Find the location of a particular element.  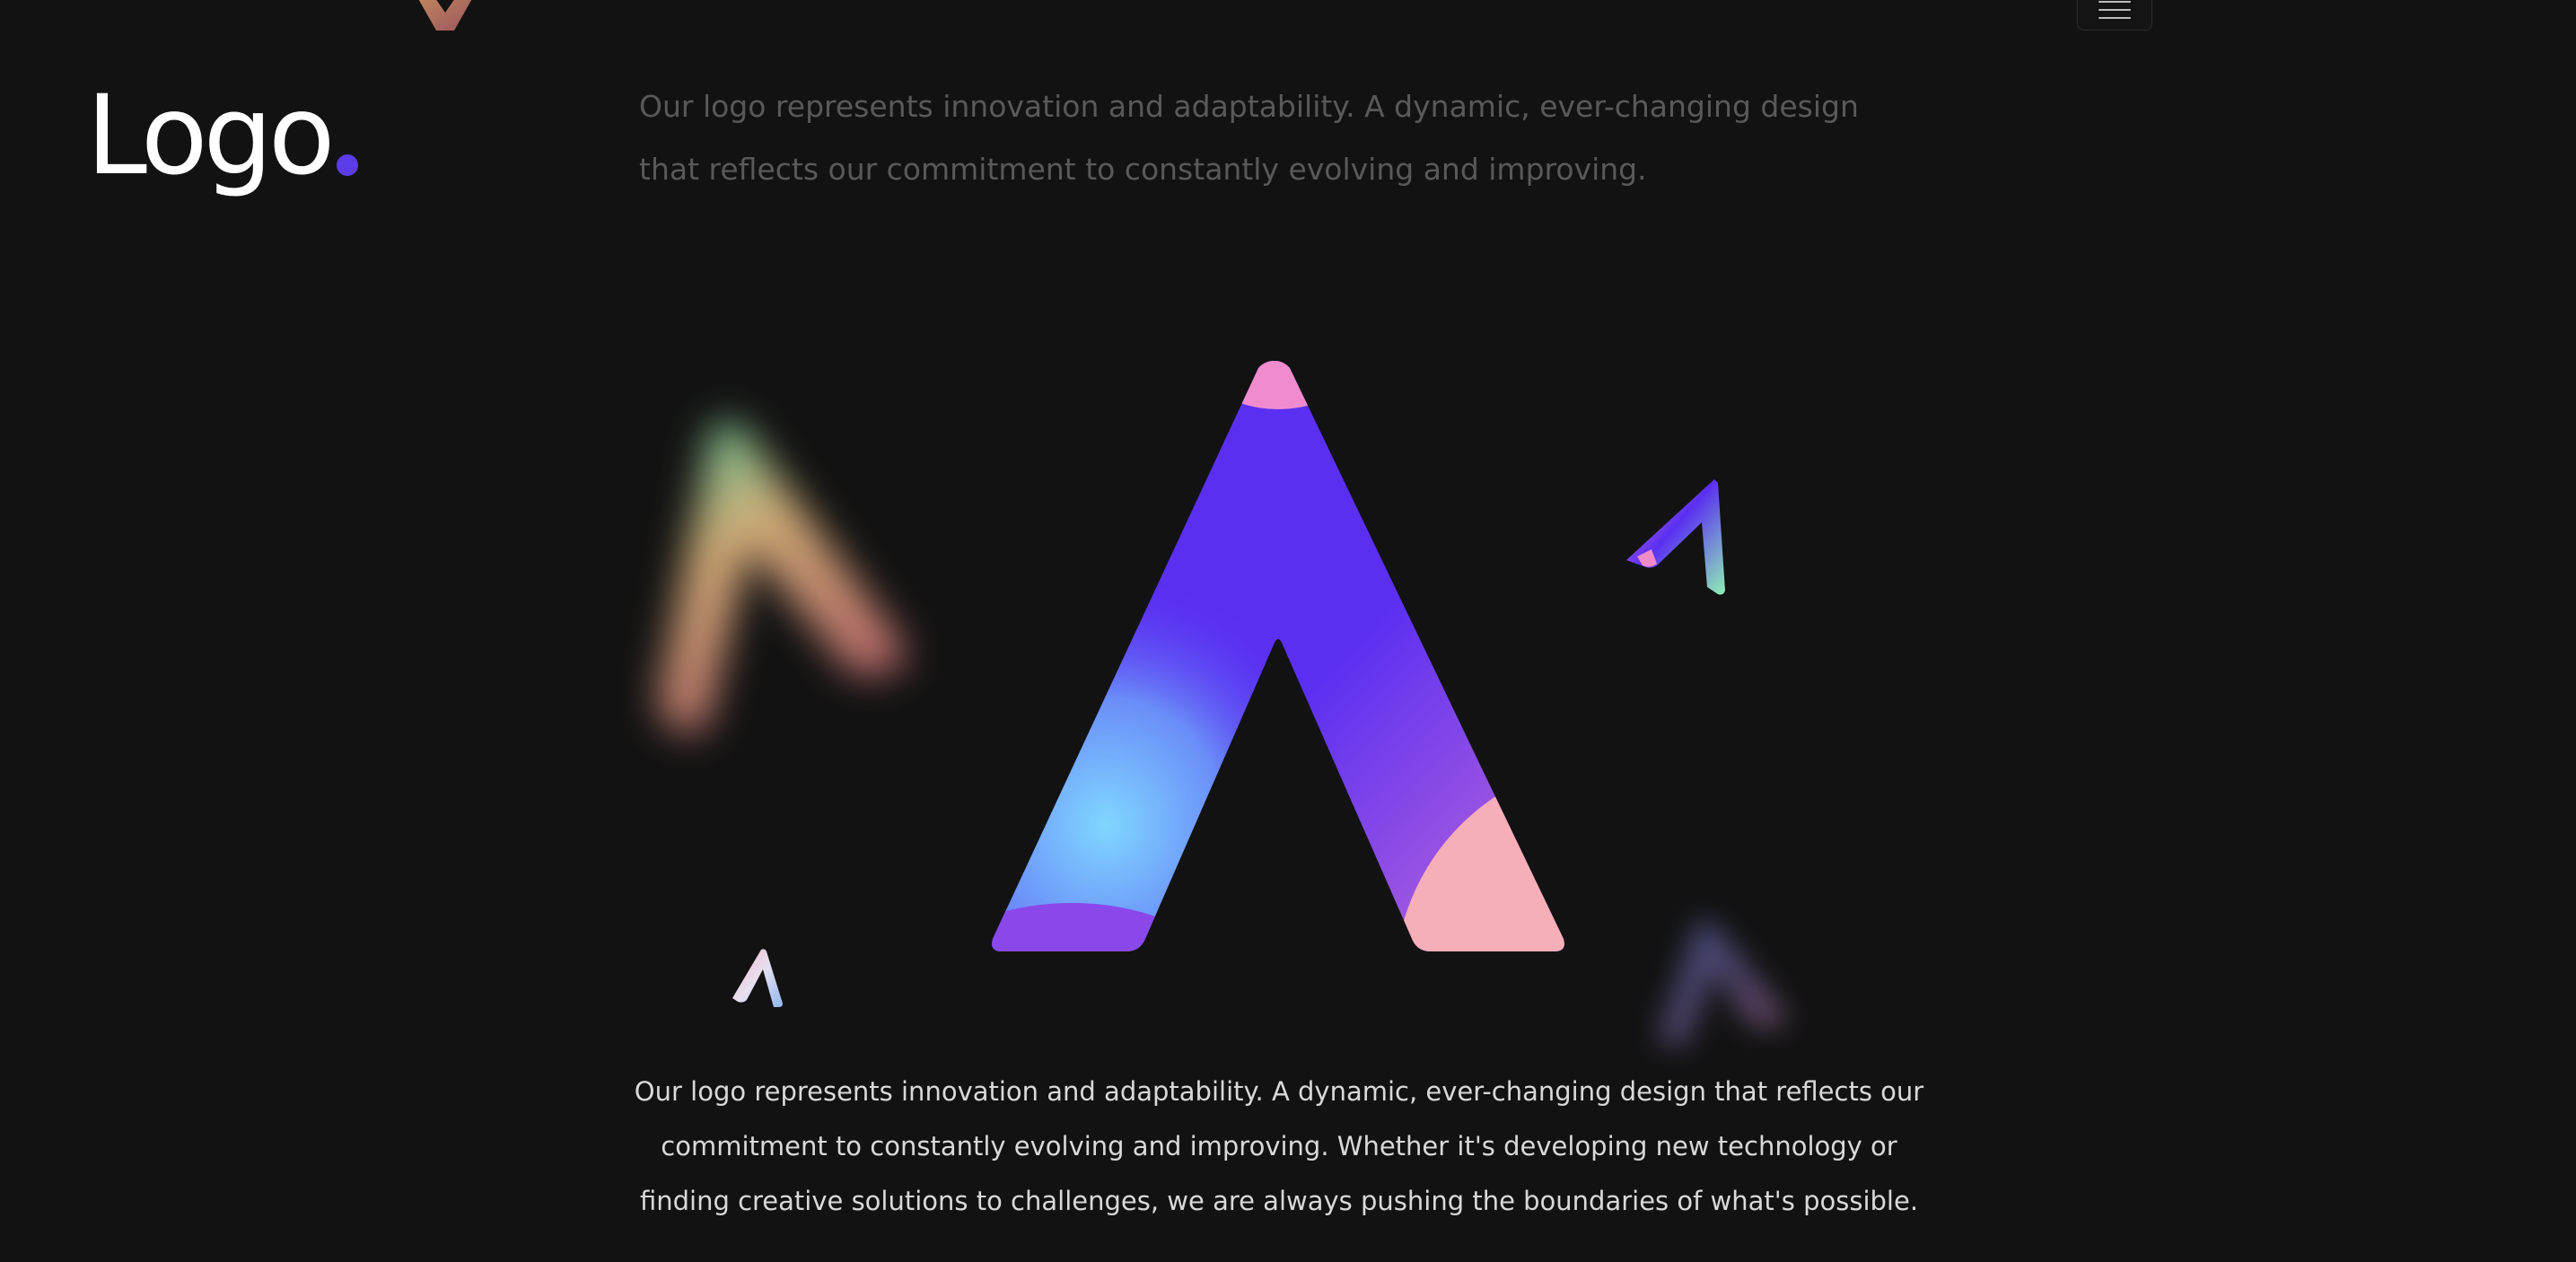

menu-button is located at coordinates (2114, 16).